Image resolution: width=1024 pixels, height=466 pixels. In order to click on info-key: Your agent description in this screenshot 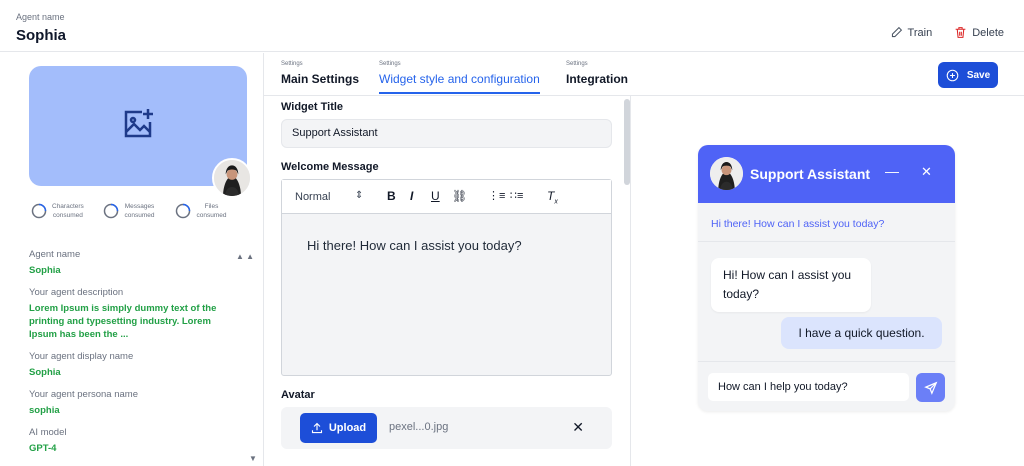, I will do `click(76, 292)`.